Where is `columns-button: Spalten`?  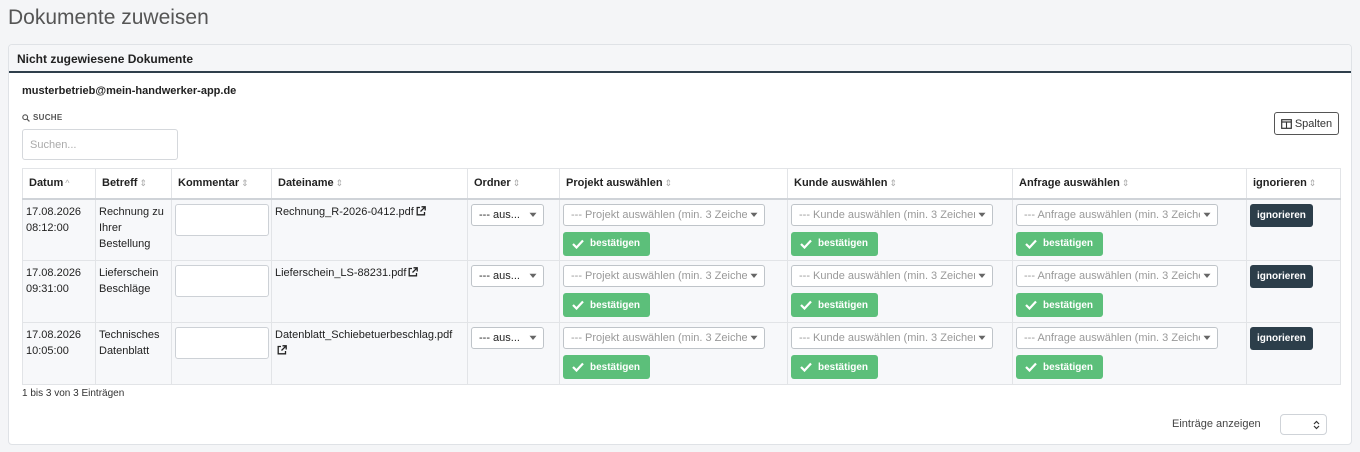
columns-button: Spalten is located at coordinates (1306, 123).